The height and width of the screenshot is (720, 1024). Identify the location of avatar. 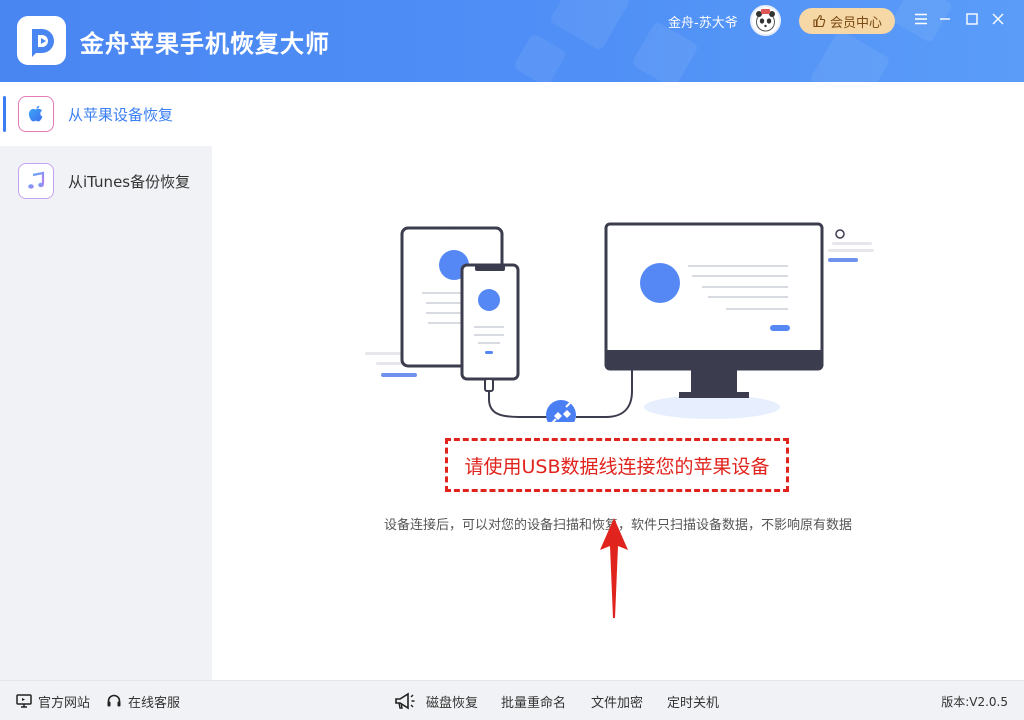
(765, 20).